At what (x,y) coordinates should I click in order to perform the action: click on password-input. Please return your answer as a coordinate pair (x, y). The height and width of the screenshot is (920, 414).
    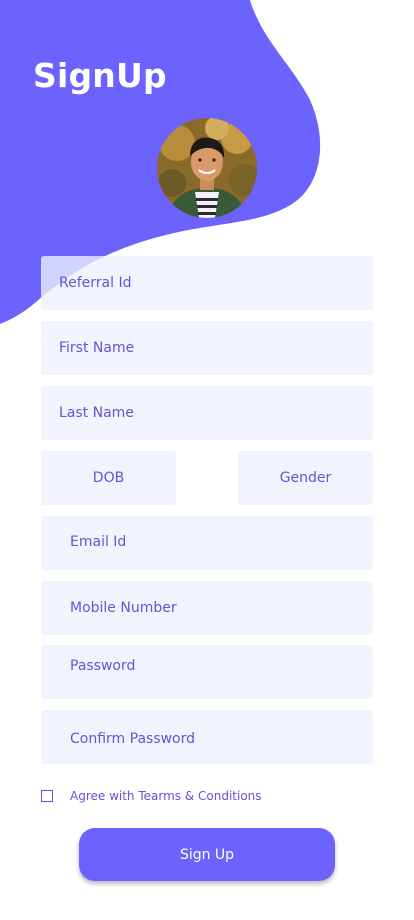
    Looking at the image, I should click on (207, 672).